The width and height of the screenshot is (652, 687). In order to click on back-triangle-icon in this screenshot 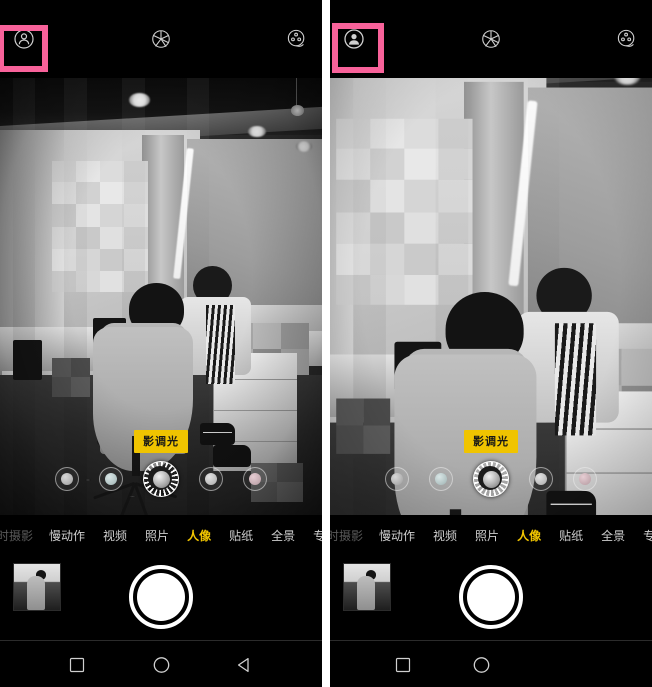, I will do `click(244, 665)`.